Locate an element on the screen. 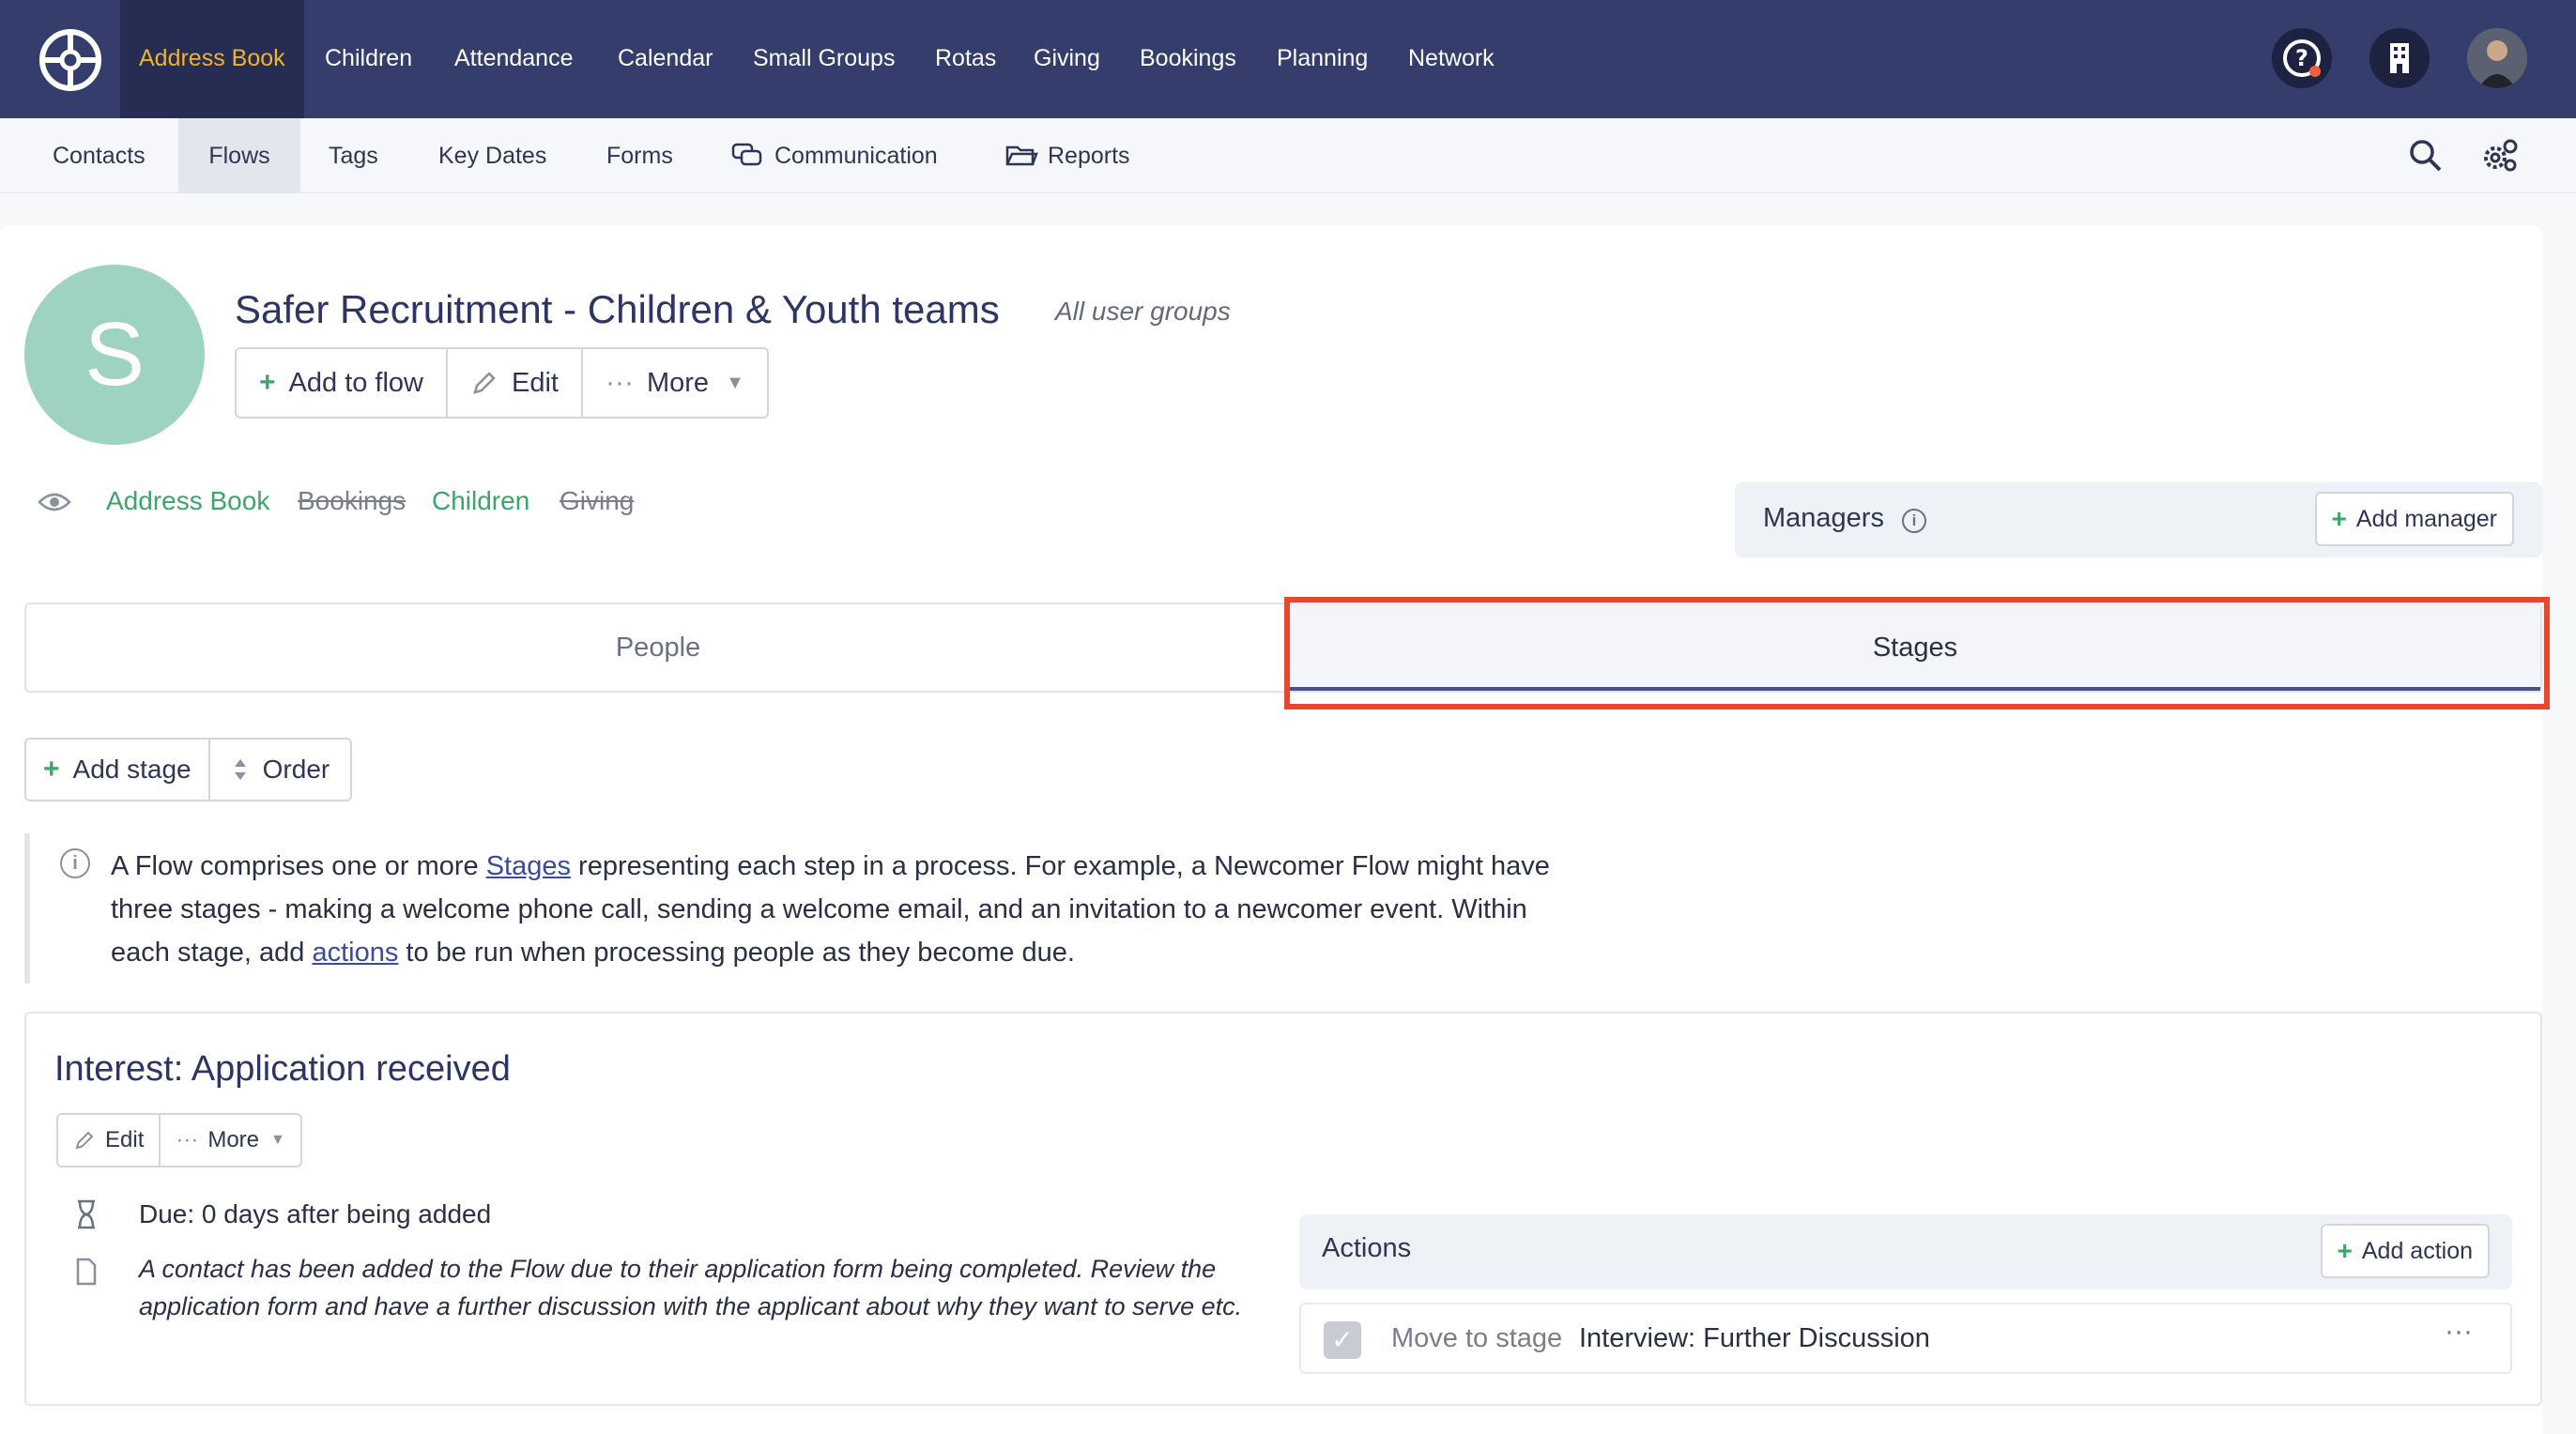 Image resolution: width=2576 pixels, height=1434 pixels. note-text-part: A Flow comprises one or more is located at coordinates (299, 866).